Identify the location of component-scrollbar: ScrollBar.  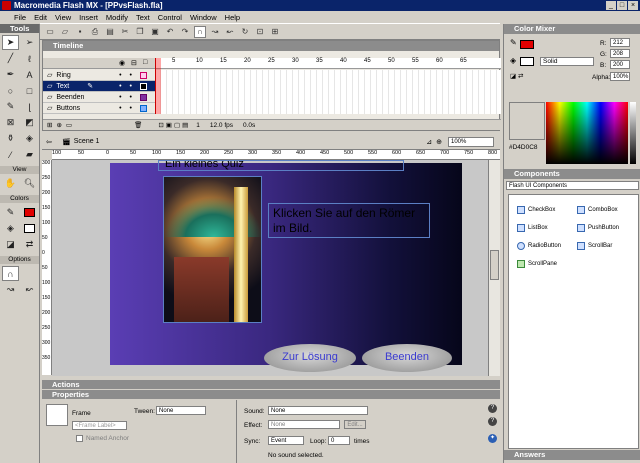
(607, 246).